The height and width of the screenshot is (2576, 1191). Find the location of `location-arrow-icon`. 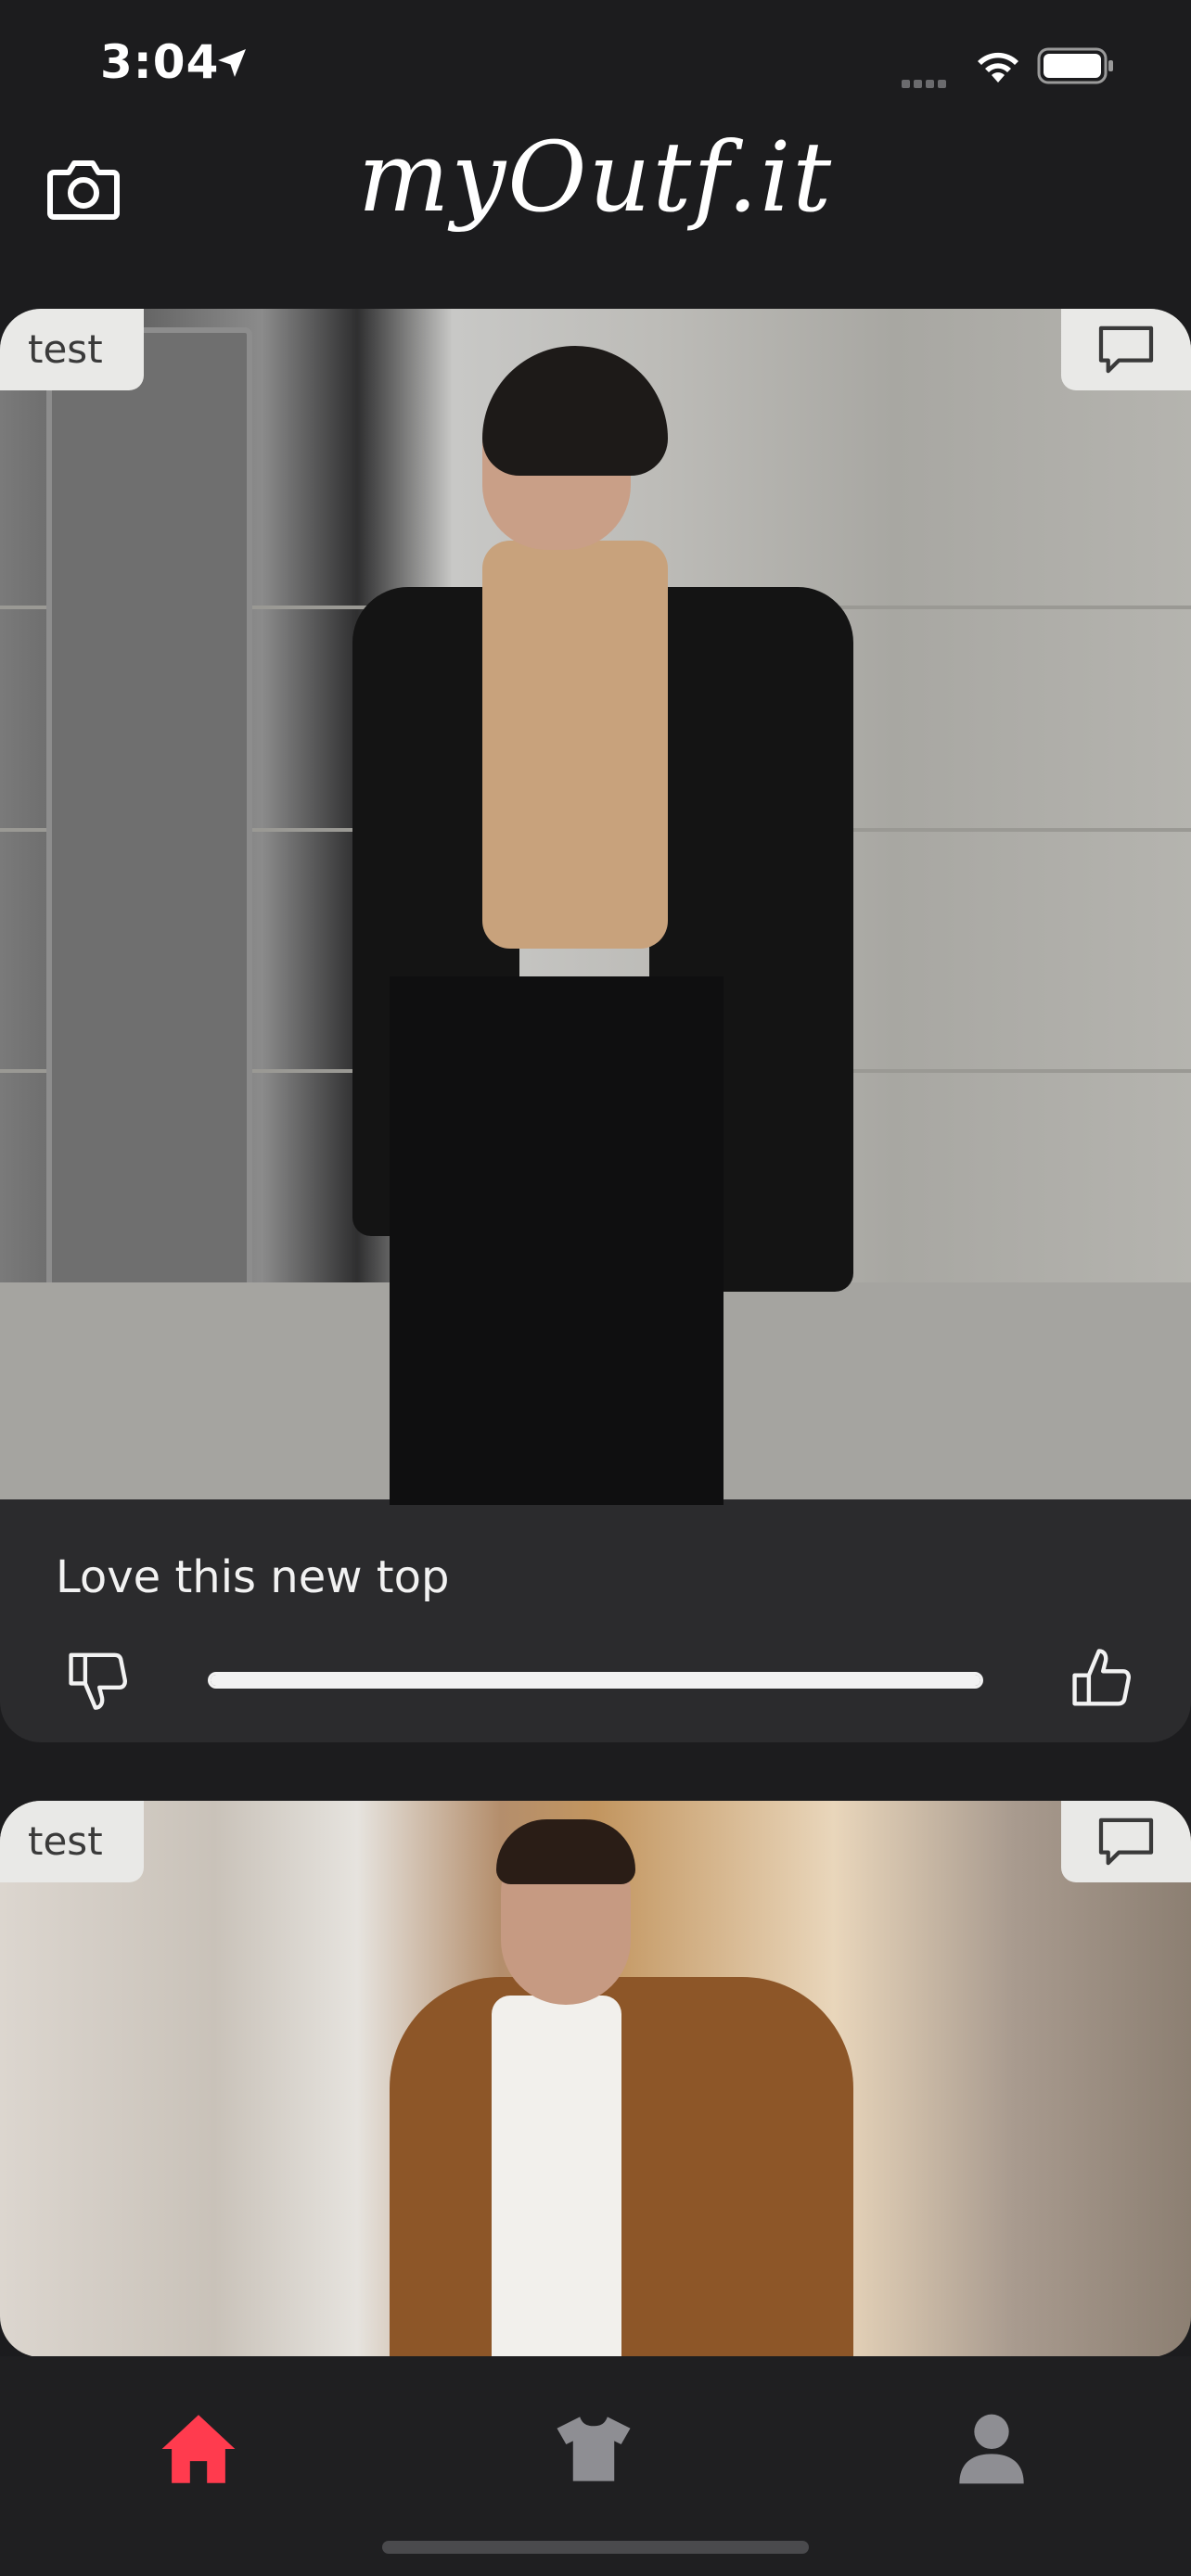

location-arrow-icon is located at coordinates (232, 63).